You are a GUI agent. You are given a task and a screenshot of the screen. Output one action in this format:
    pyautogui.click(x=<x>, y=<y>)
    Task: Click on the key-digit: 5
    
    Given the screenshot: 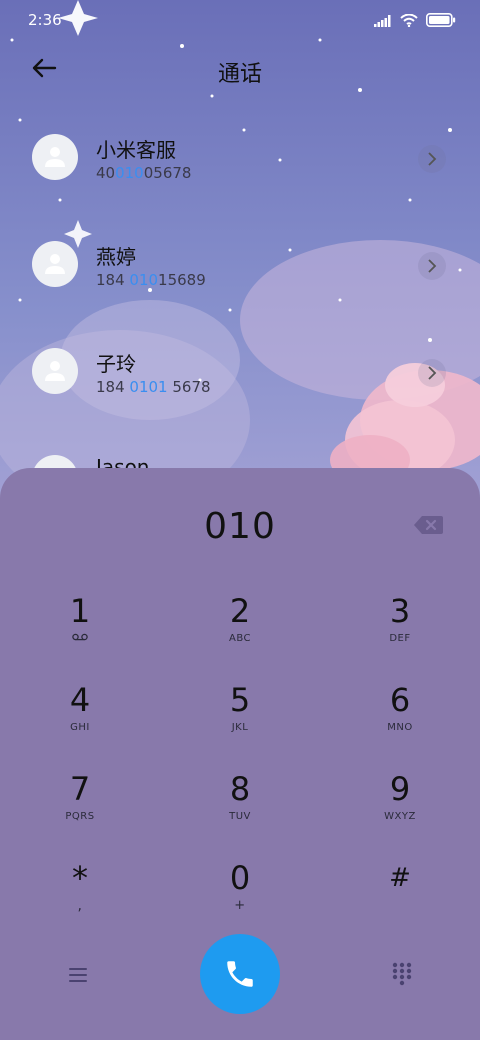 What is the action you would take?
    pyautogui.click(x=240, y=700)
    